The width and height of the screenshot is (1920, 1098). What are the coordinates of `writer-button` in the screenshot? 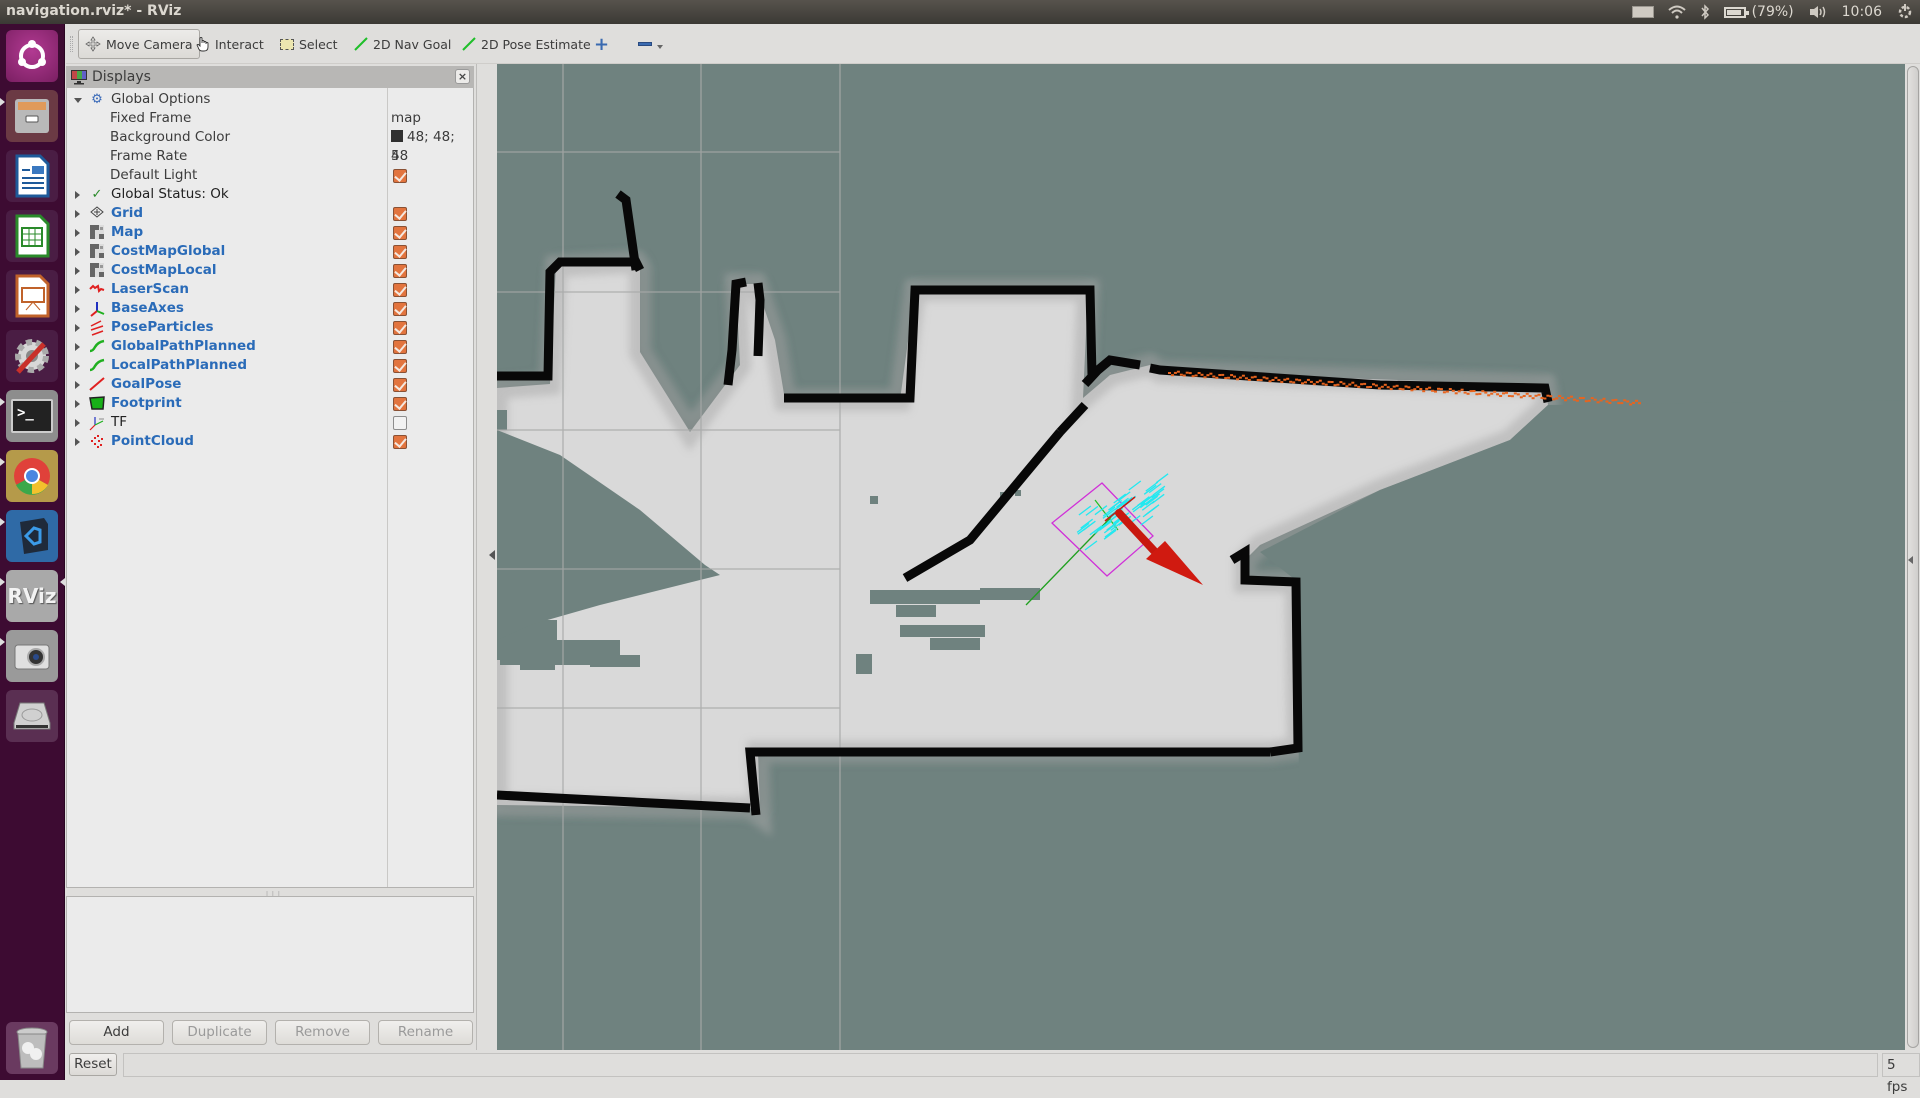 It's located at (32, 176).